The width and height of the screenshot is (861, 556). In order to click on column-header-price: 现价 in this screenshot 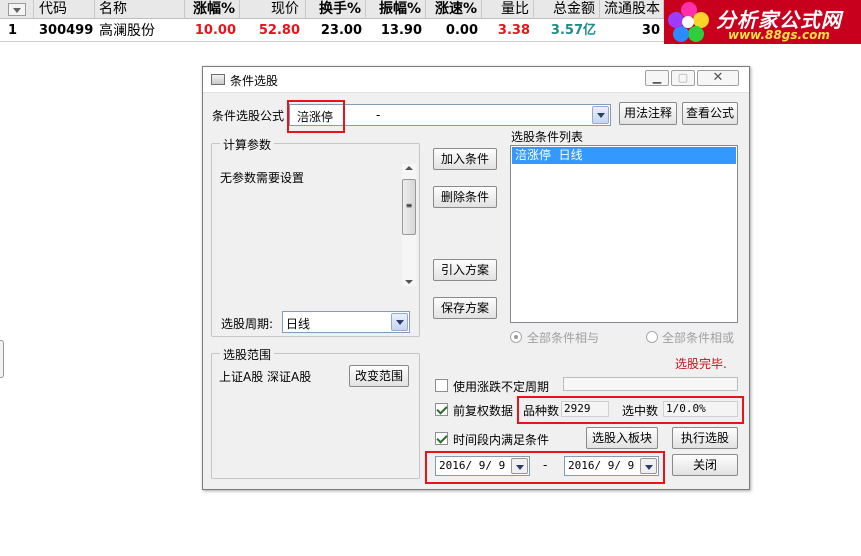, I will do `click(273, 9)`.